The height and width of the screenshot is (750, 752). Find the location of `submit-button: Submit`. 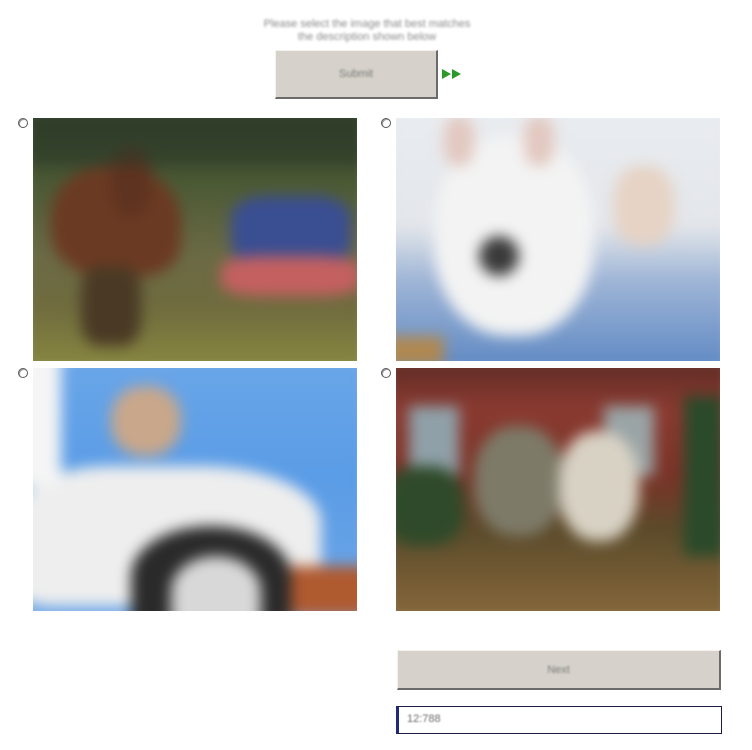

submit-button: Submit is located at coordinates (356, 74).